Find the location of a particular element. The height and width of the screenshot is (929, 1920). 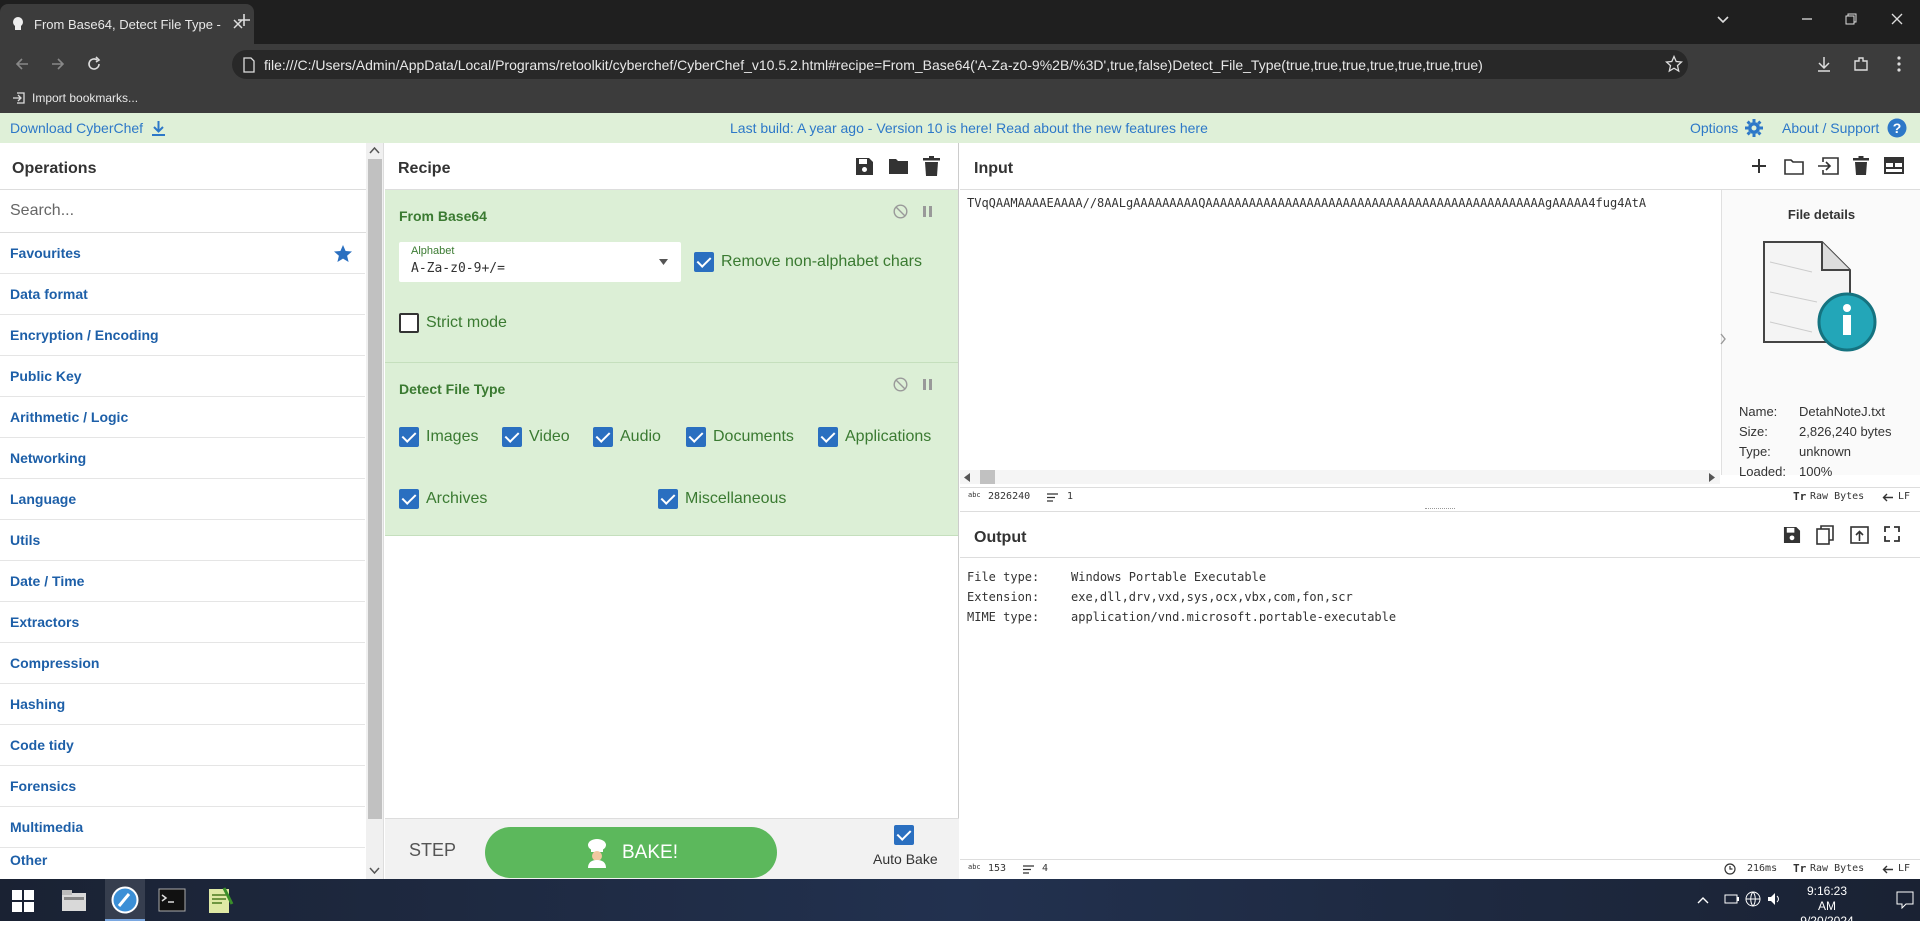

category-compression: Compression is located at coordinates (182, 663).